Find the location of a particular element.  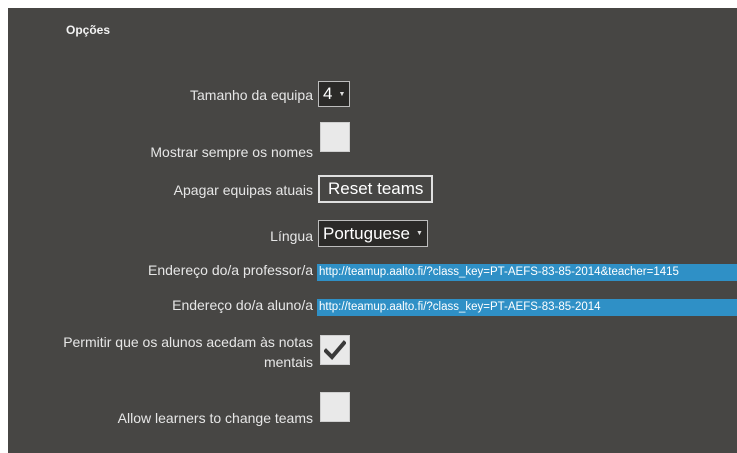

checkmark-icon is located at coordinates (335, 350).